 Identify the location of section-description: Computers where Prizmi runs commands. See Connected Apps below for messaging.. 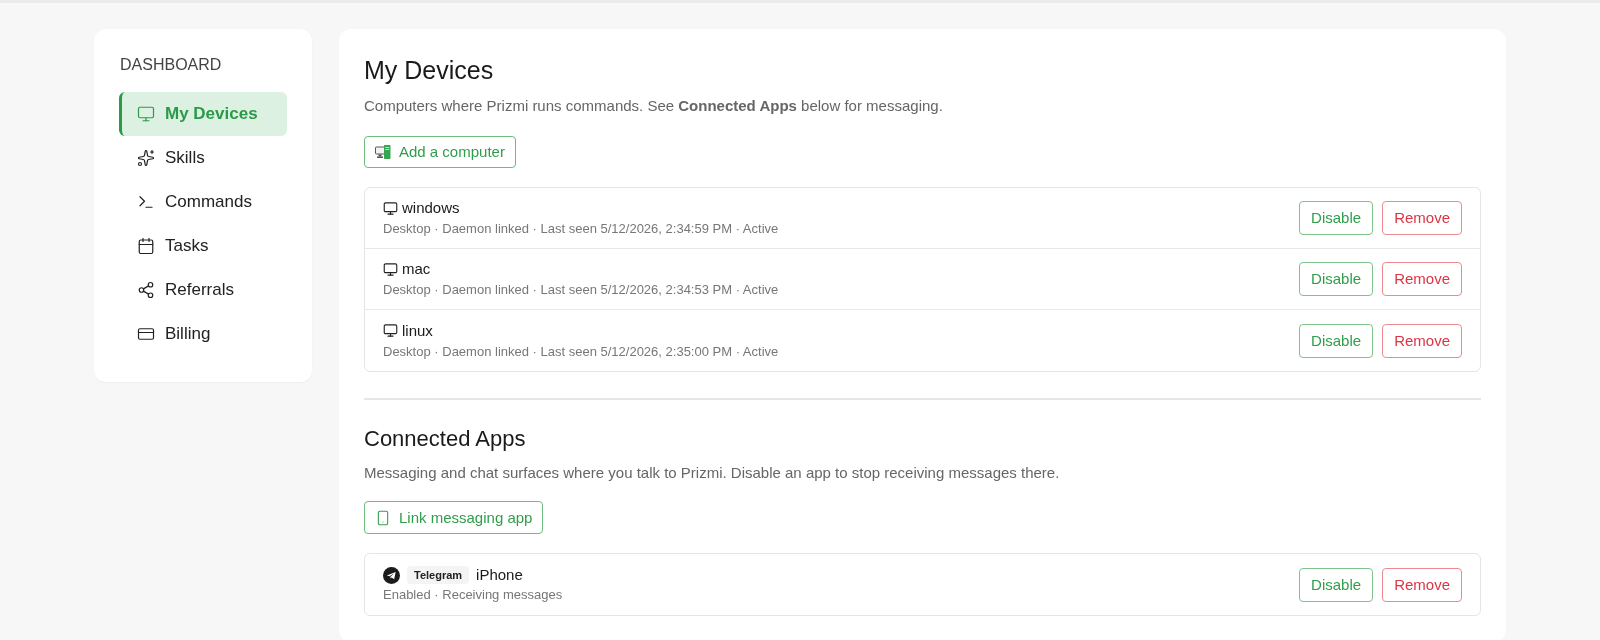
(654, 106).